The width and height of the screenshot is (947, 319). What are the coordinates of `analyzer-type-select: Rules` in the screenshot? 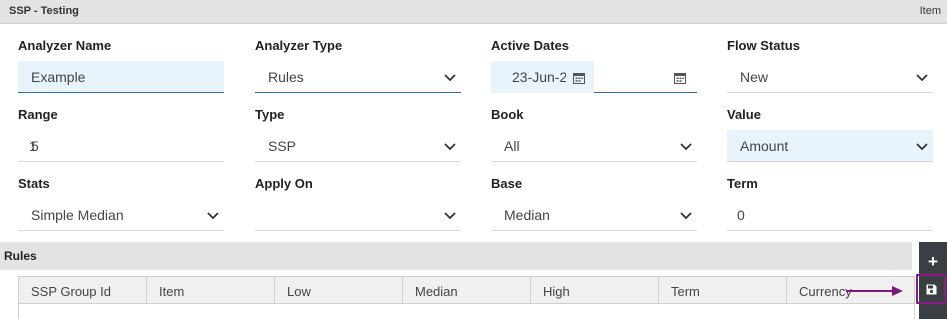 It's located at (358, 77).